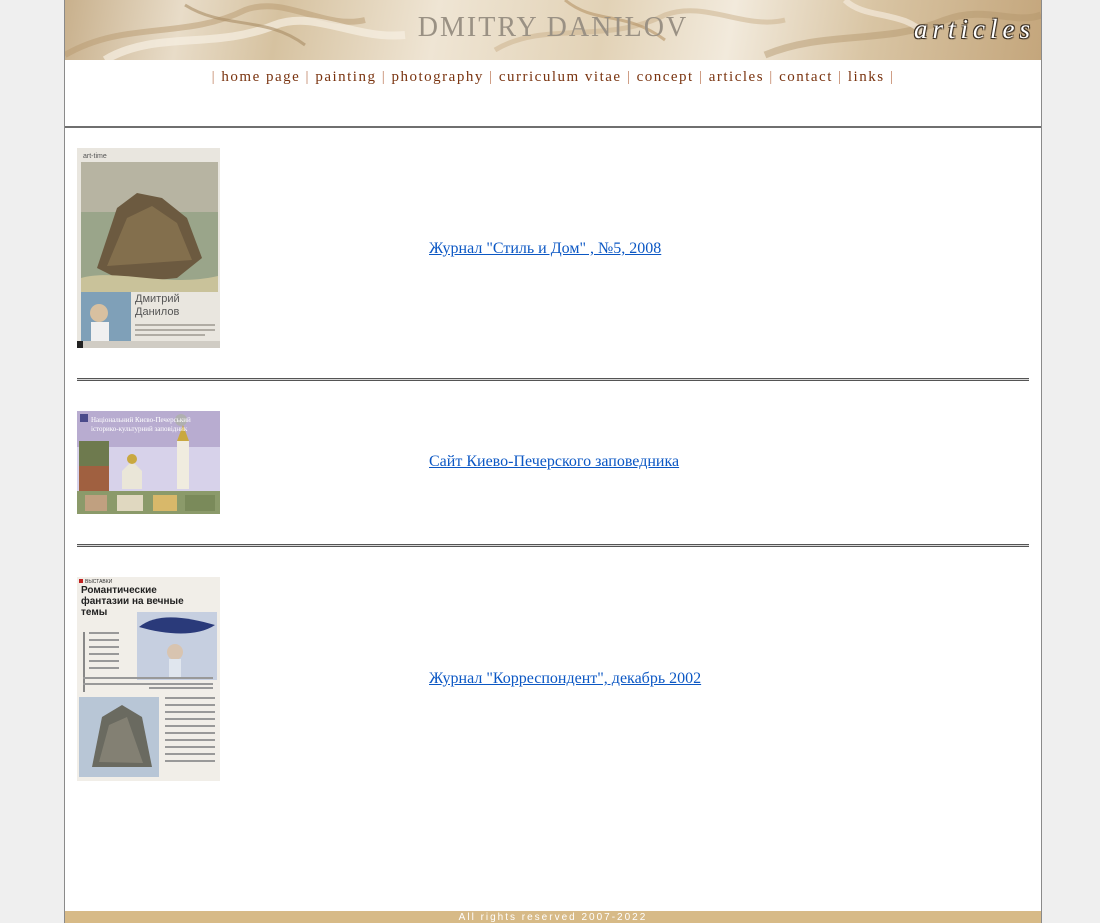 This screenshot has height=923, width=1100. Describe the element at coordinates (139, 429) in the screenshot. I see `thumb-banner-line: історико-культурний заповідник` at that location.